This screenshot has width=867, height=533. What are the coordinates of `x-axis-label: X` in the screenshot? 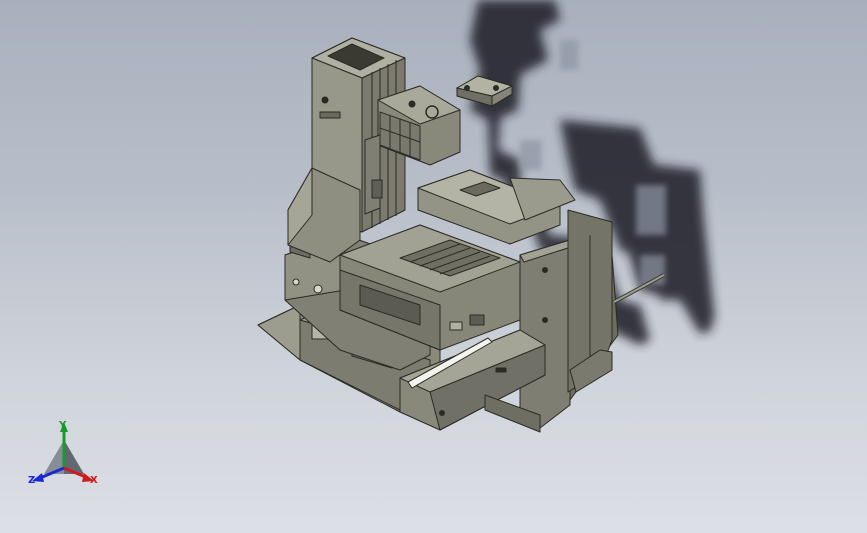 It's located at (94, 480).